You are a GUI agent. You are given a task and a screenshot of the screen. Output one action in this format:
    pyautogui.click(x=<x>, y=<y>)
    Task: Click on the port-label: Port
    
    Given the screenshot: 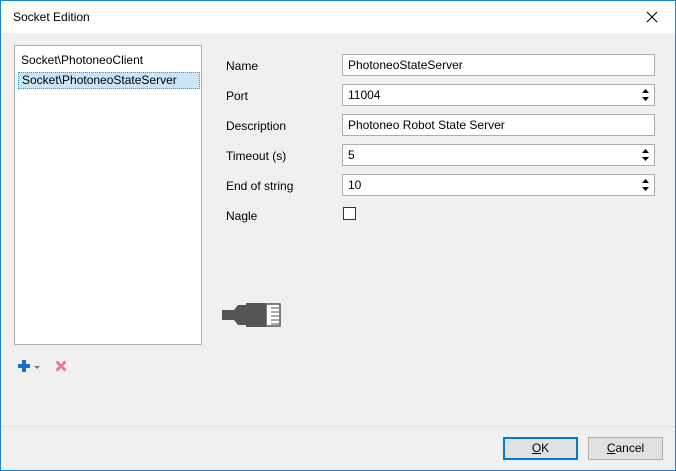 What is the action you would take?
    pyautogui.click(x=237, y=96)
    